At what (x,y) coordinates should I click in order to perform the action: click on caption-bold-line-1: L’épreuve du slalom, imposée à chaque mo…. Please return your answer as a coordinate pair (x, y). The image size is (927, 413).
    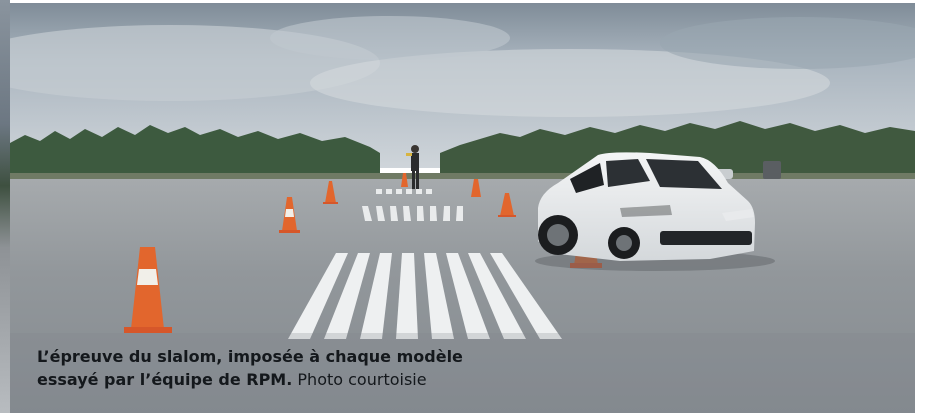
    Looking at the image, I should click on (250, 356).